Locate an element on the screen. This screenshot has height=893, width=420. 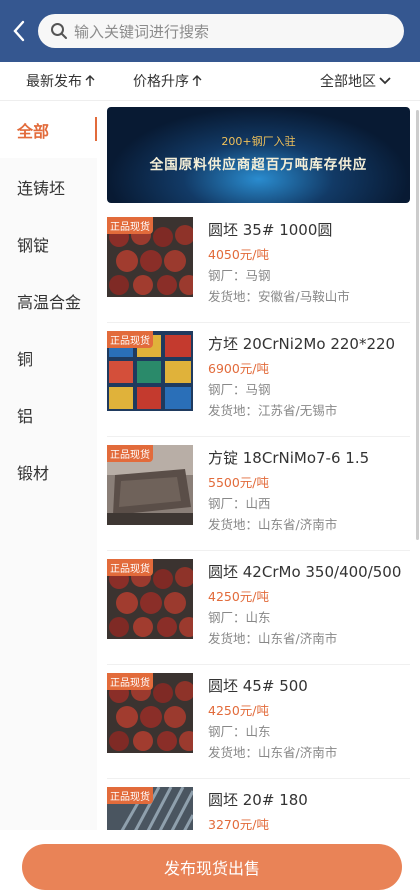
region-filter: 全部地区 is located at coordinates (355, 81).